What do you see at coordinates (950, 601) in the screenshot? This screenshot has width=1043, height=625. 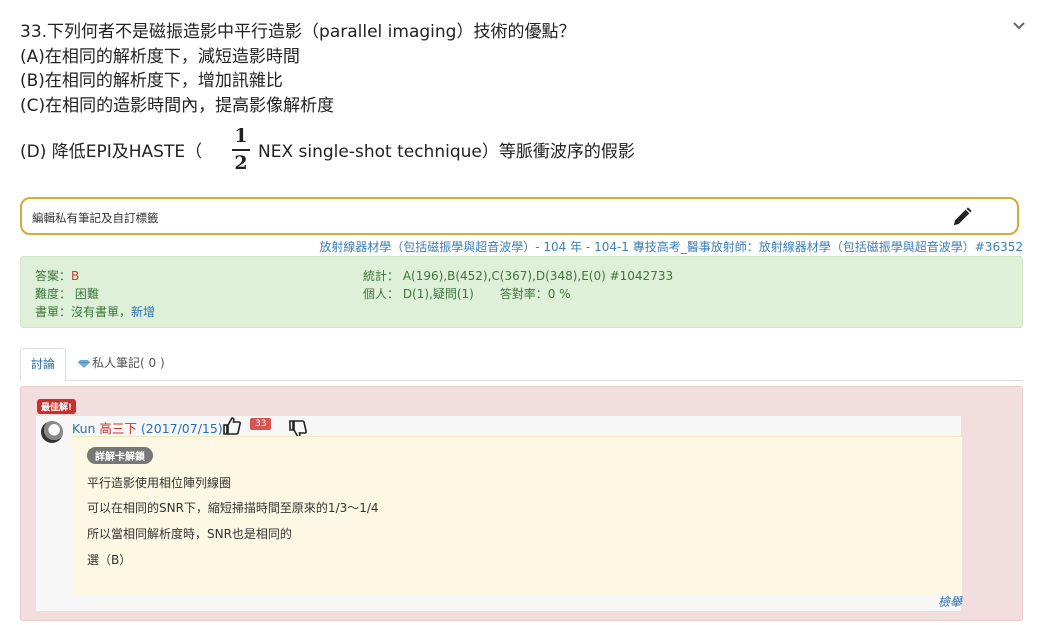 I see `report-link: 檢舉` at bounding box center [950, 601].